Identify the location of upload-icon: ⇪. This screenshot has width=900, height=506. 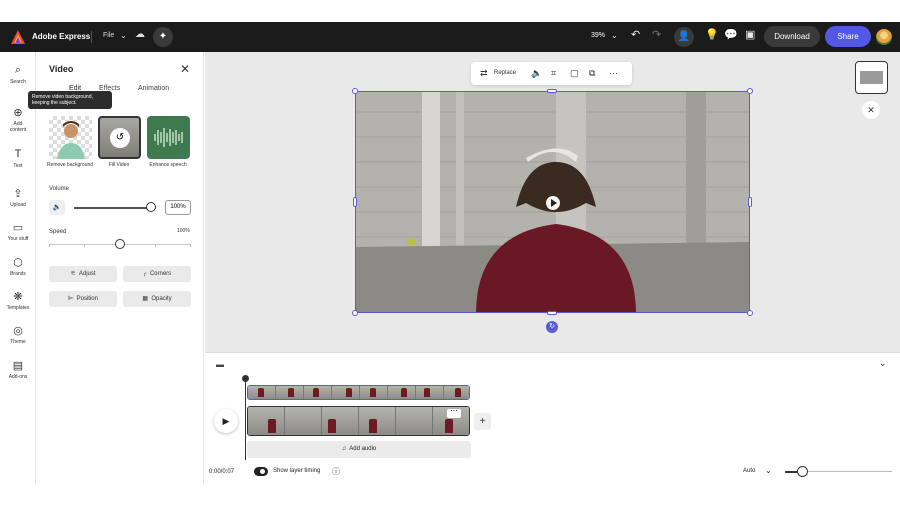
(18, 194).